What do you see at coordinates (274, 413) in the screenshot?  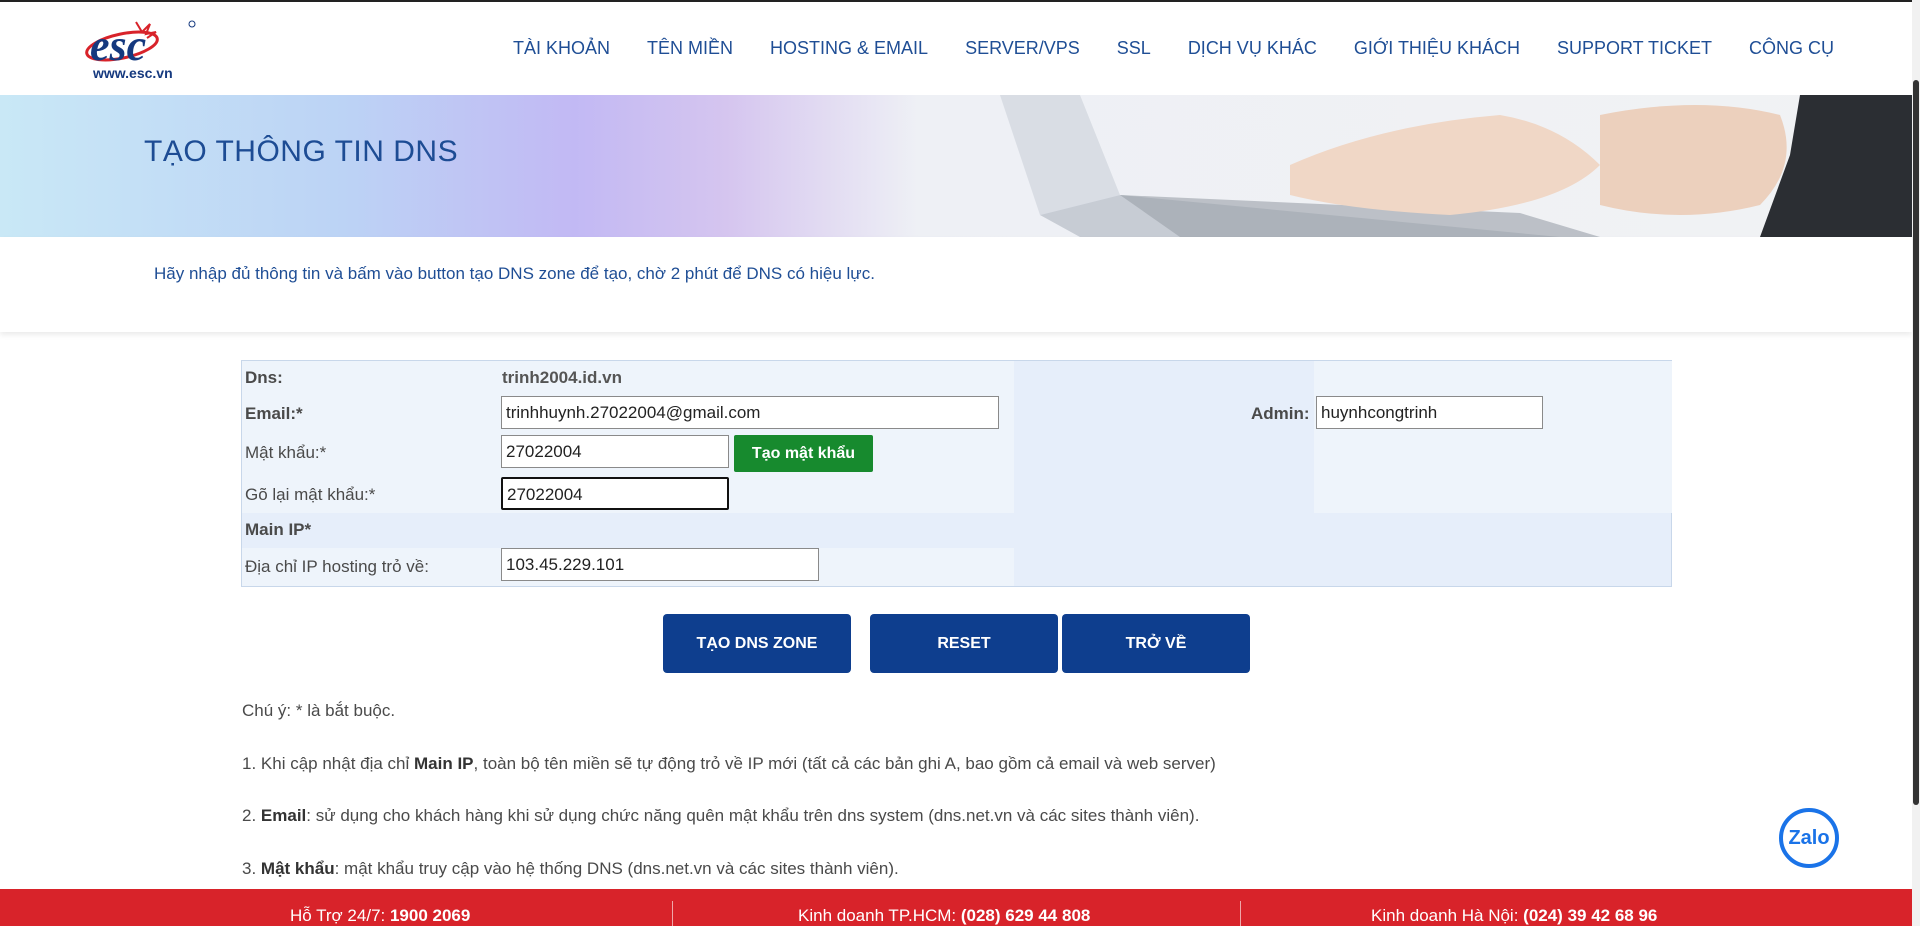 I see `email-label: Email:*` at bounding box center [274, 413].